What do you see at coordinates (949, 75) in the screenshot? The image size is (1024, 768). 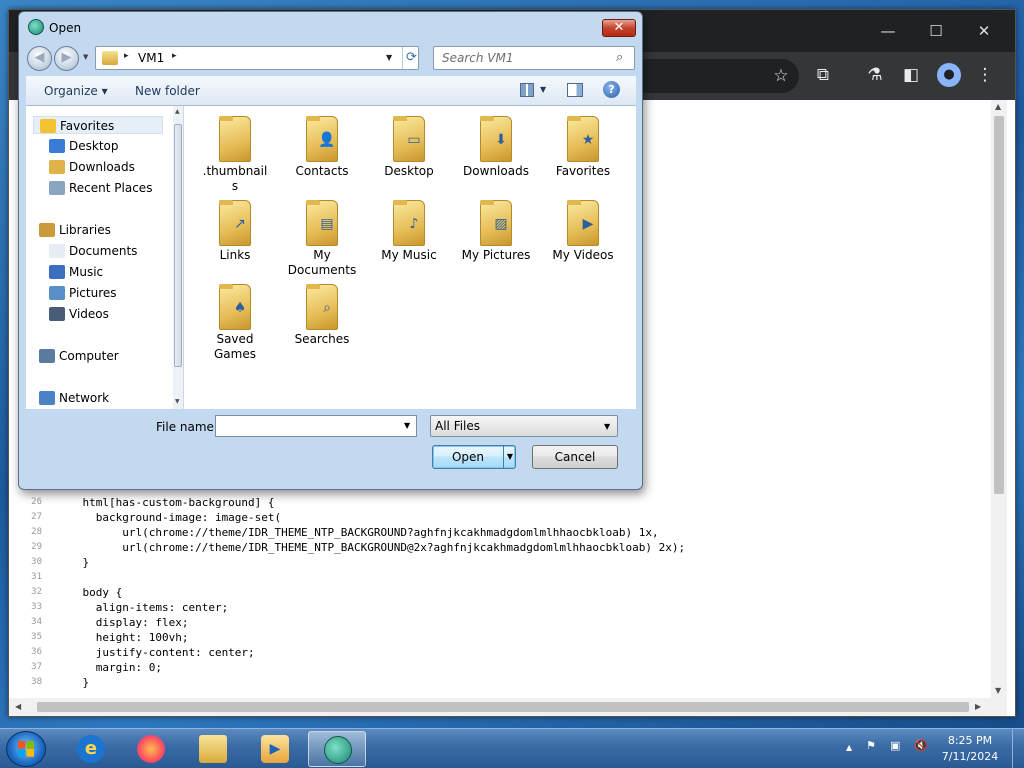 I see `profile-icon: ●` at bounding box center [949, 75].